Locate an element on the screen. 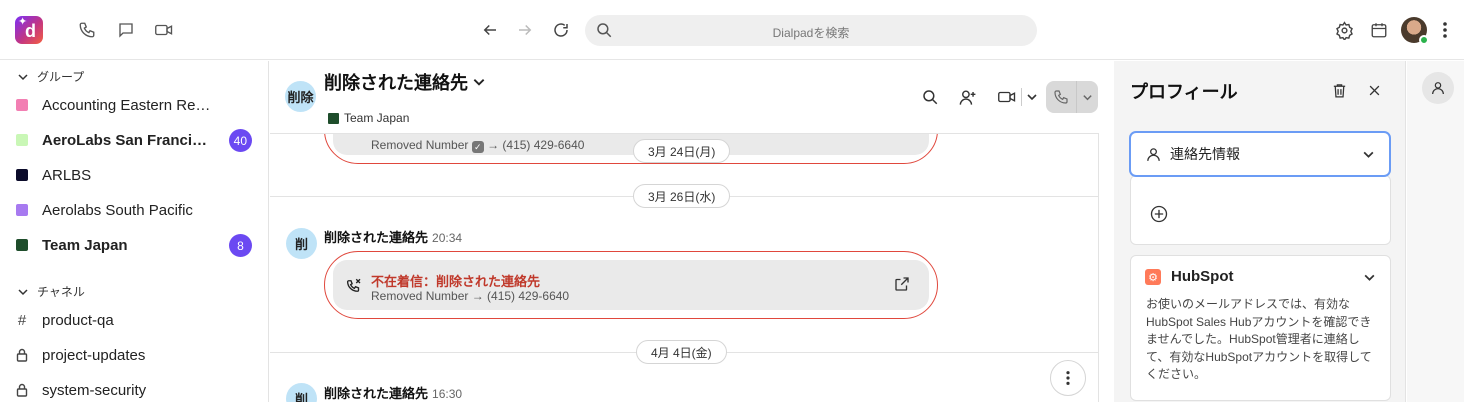  groups-header-label: グループ is located at coordinates (61, 77).